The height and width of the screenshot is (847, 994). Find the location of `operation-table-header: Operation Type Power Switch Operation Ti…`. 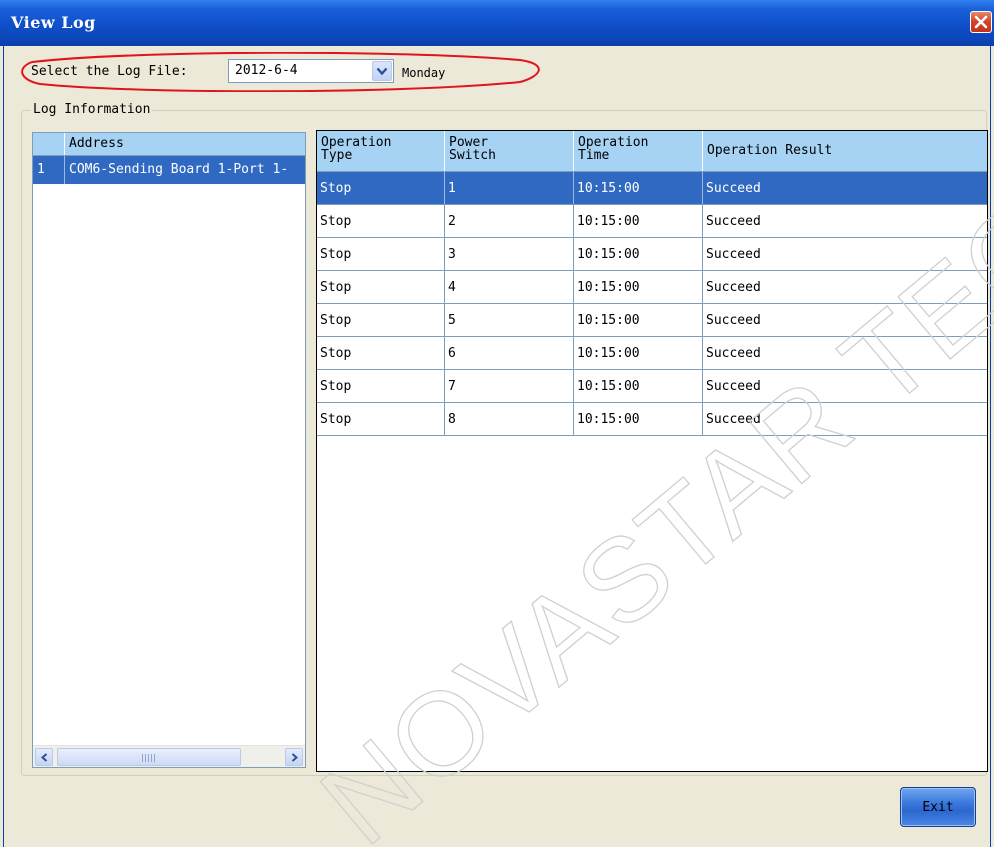

operation-table-header: Operation Type Power Switch Operation Ti… is located at coordinates (652, 151).